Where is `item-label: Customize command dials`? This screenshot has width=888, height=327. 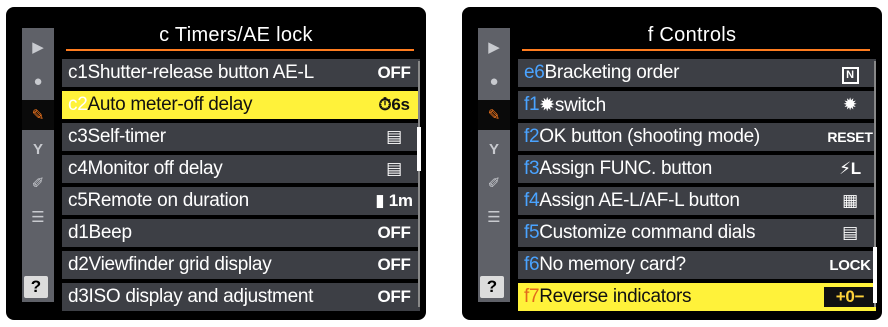 item-label: Customize command dials is located at coordinates (647, 232).